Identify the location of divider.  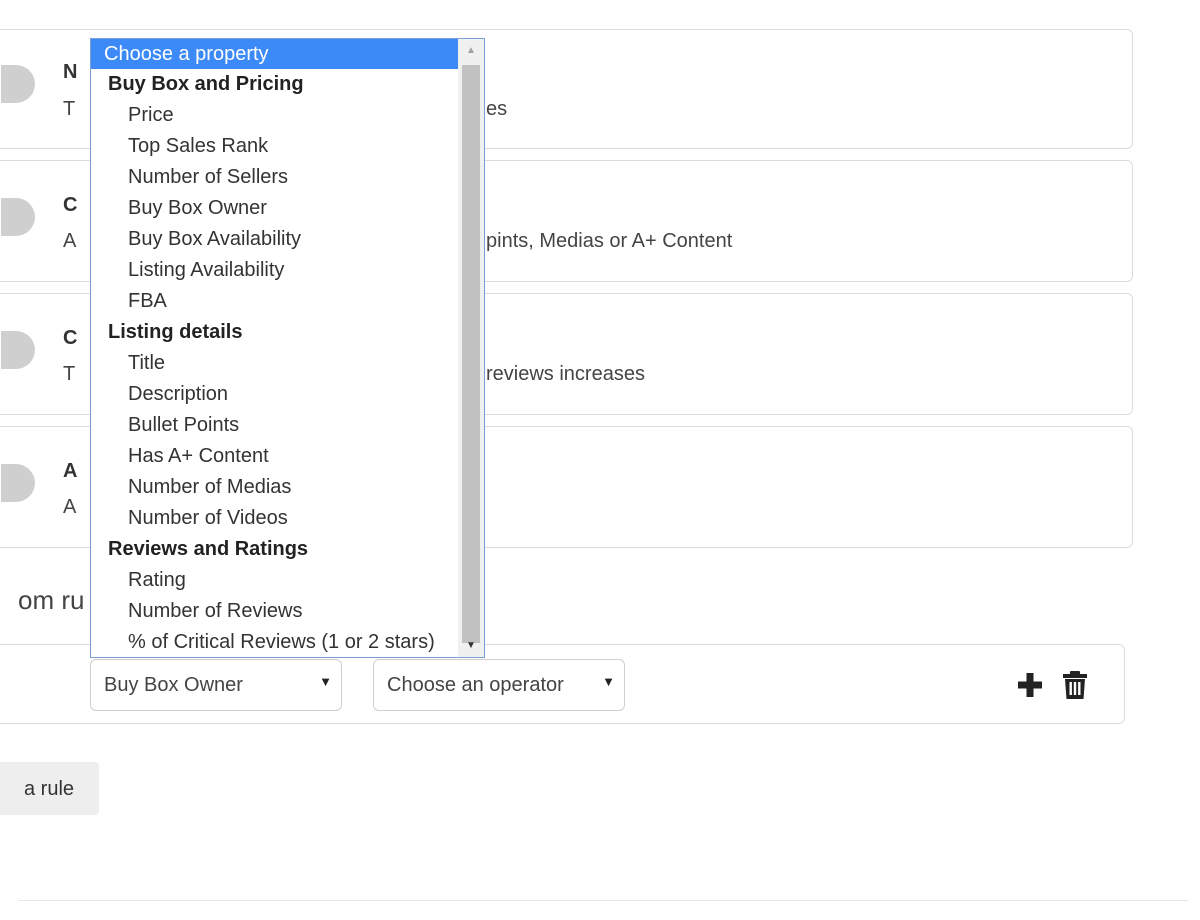
(603, 900).